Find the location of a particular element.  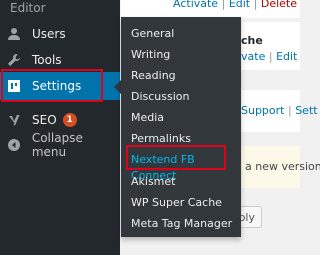

sidebar-item-label: Users is located at coordinates (49, 34).